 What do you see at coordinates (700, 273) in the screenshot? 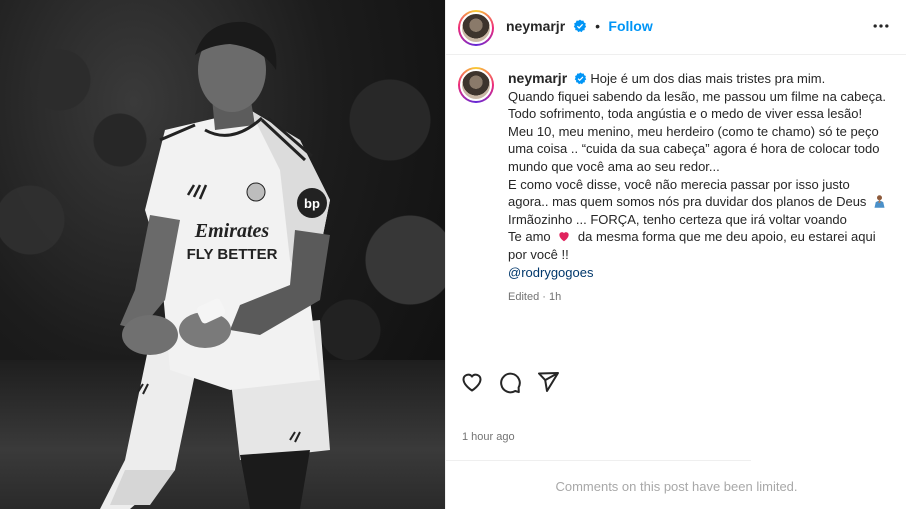
I see `mention-link: @rodrygogoes` at bounding box center [700, 273].